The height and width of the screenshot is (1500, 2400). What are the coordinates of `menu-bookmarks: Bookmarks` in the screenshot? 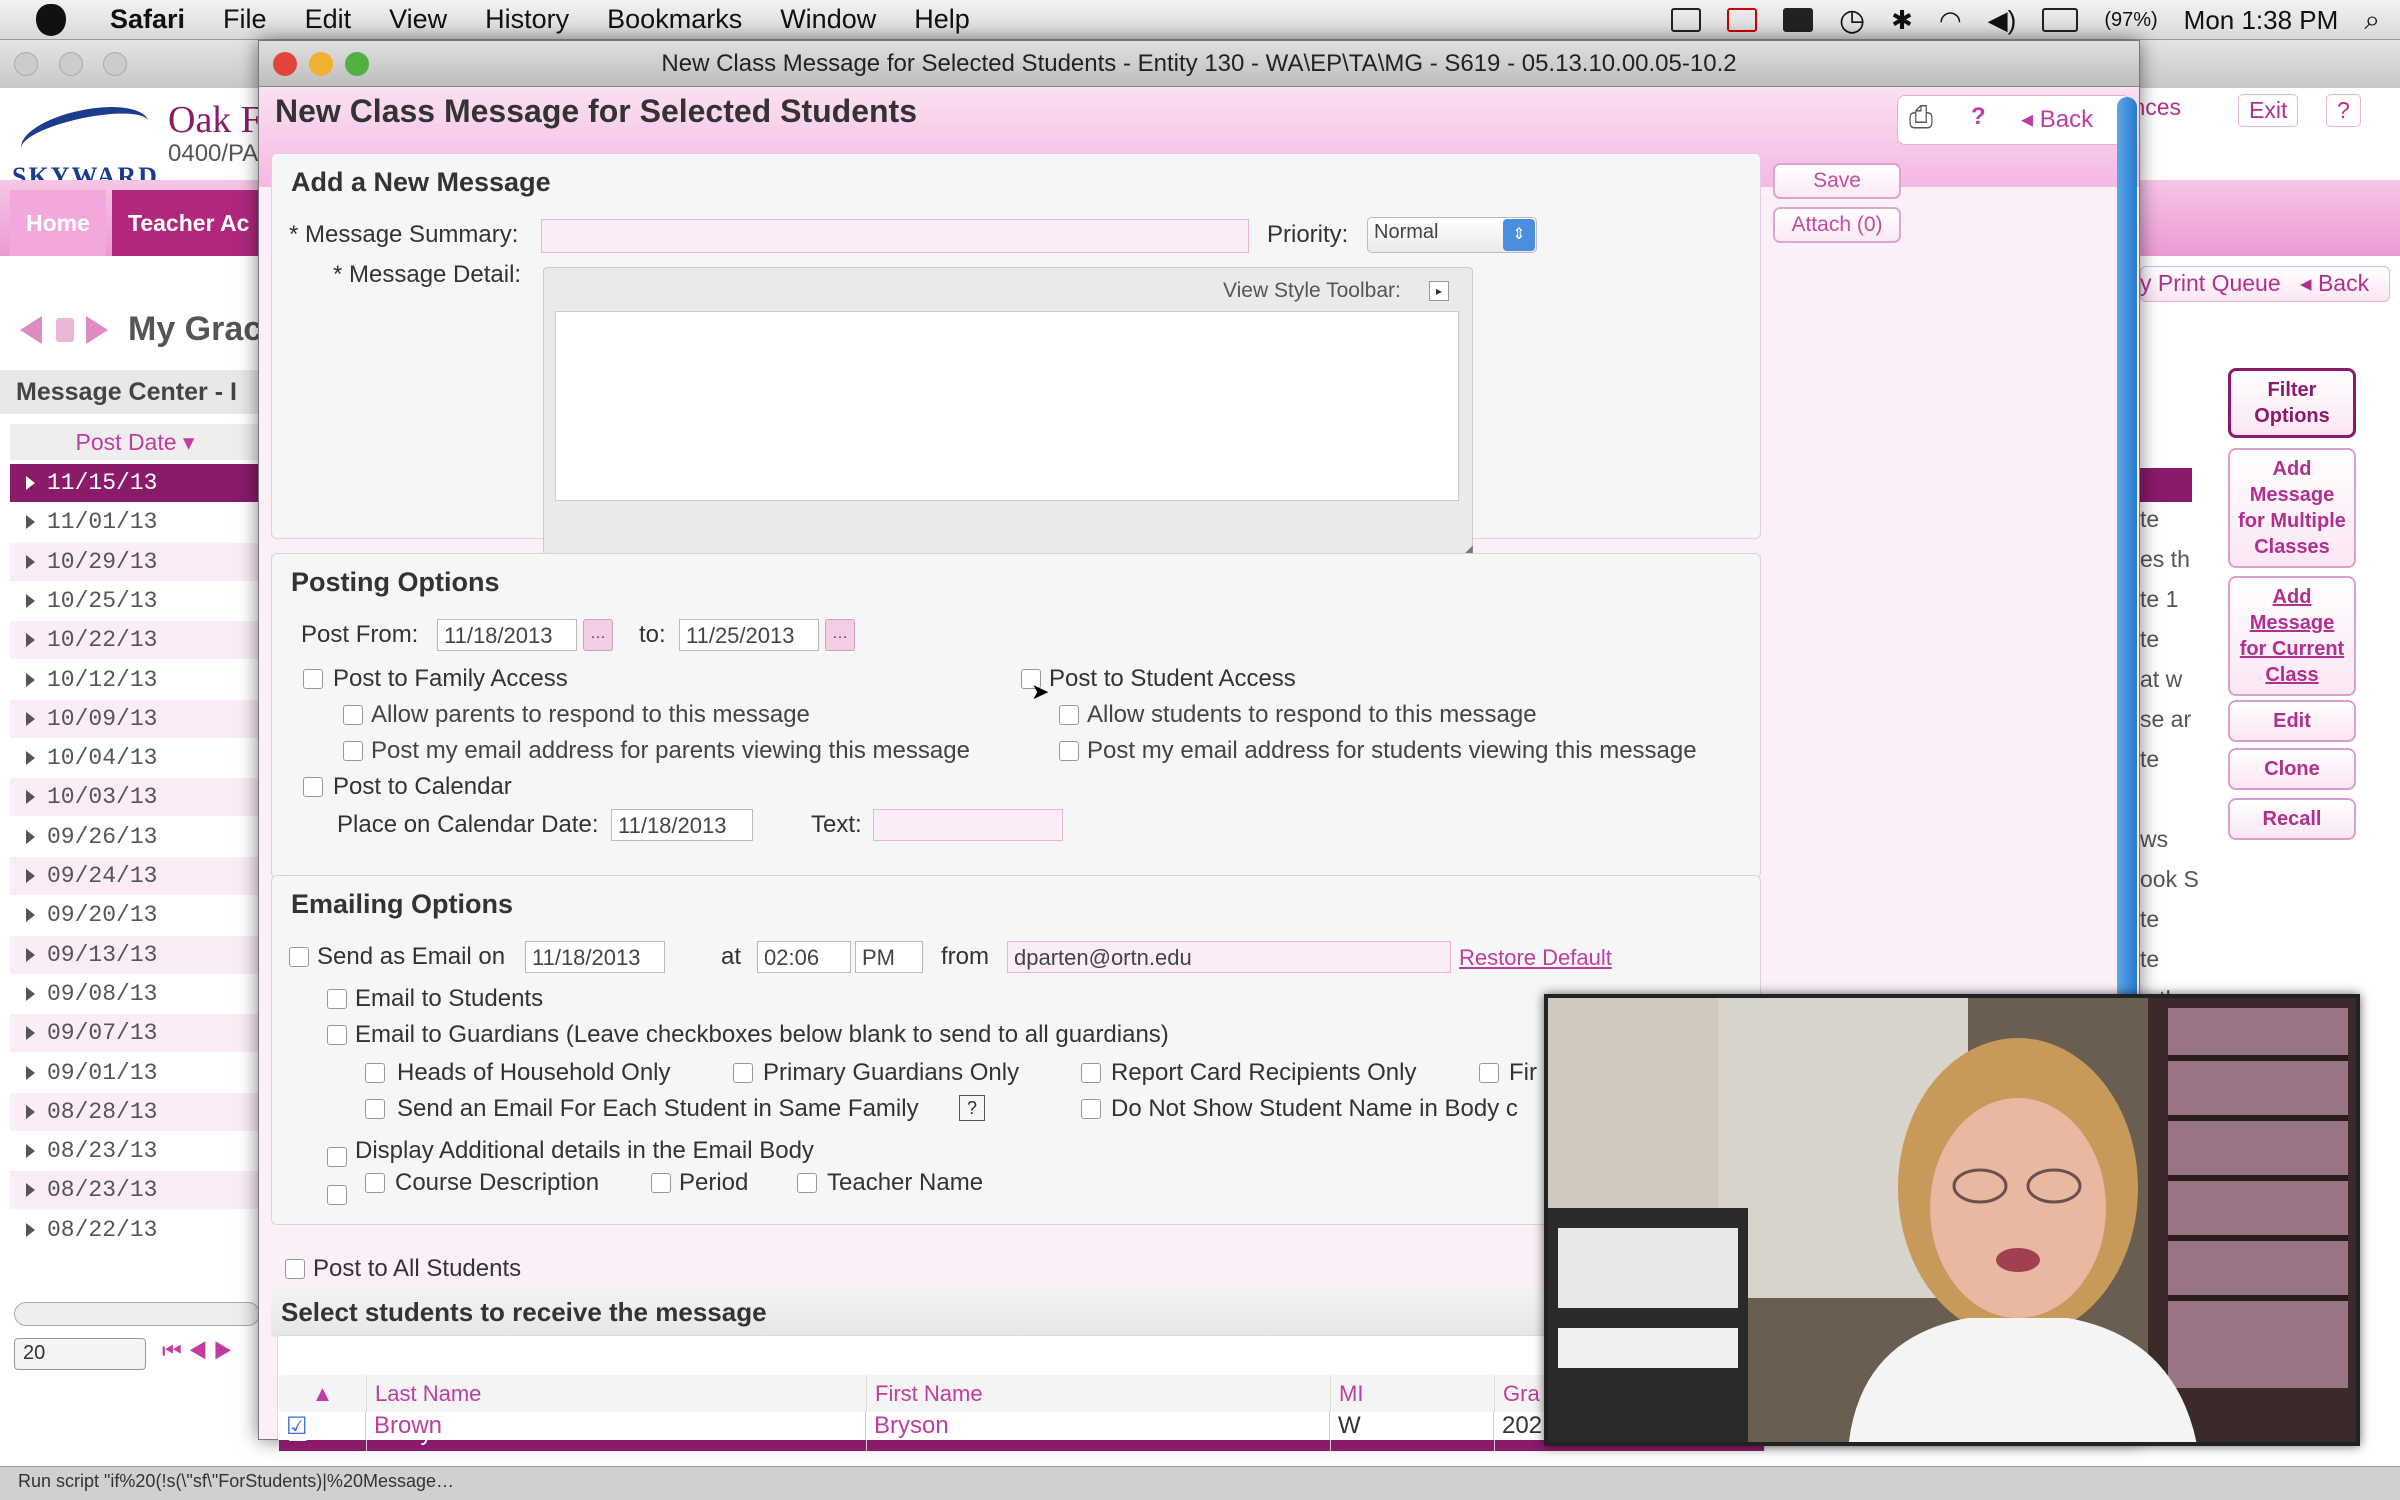 It's located at (674, 19).